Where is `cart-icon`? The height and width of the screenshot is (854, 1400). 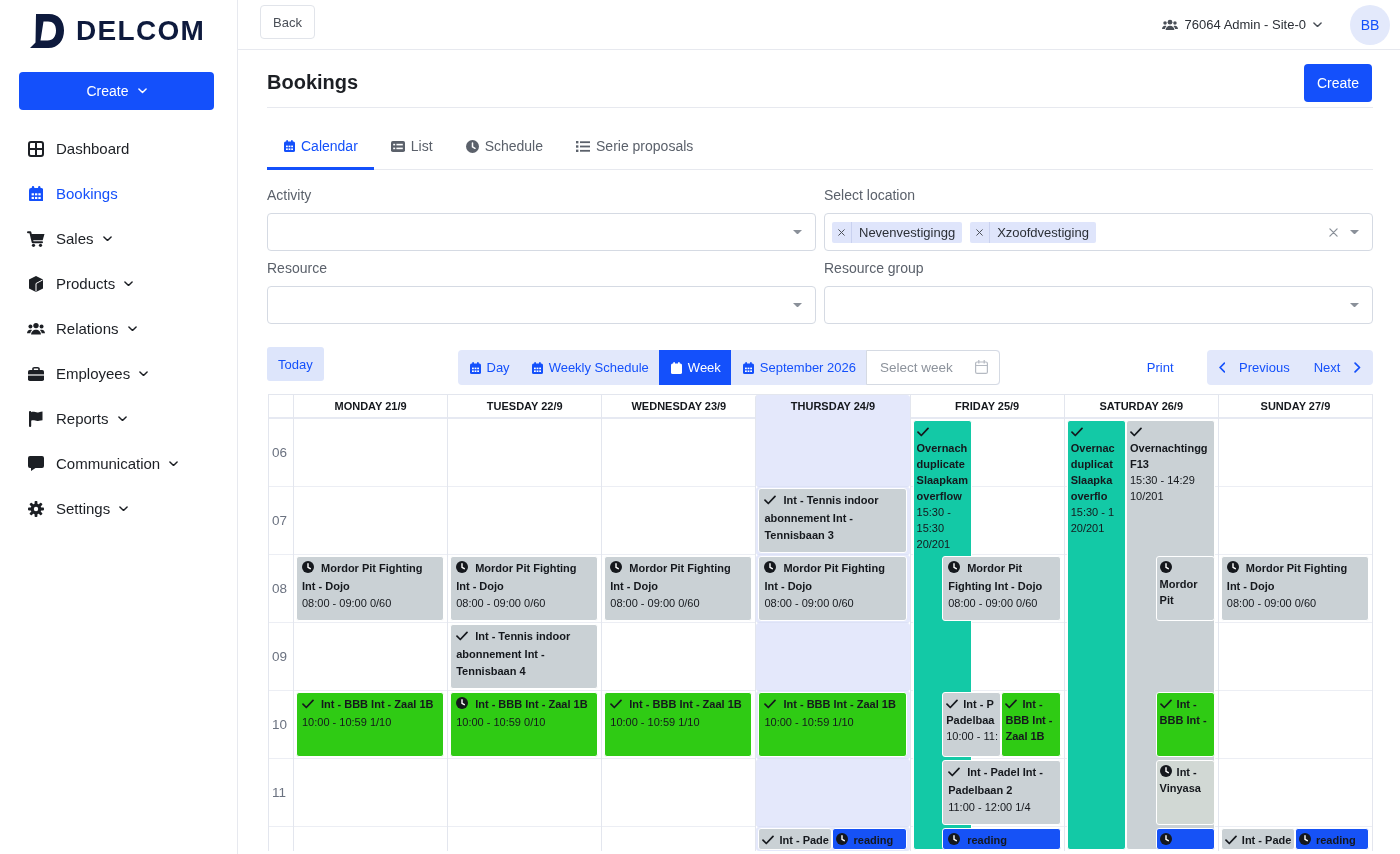 cart-icon is located at coordinates (36, 238).